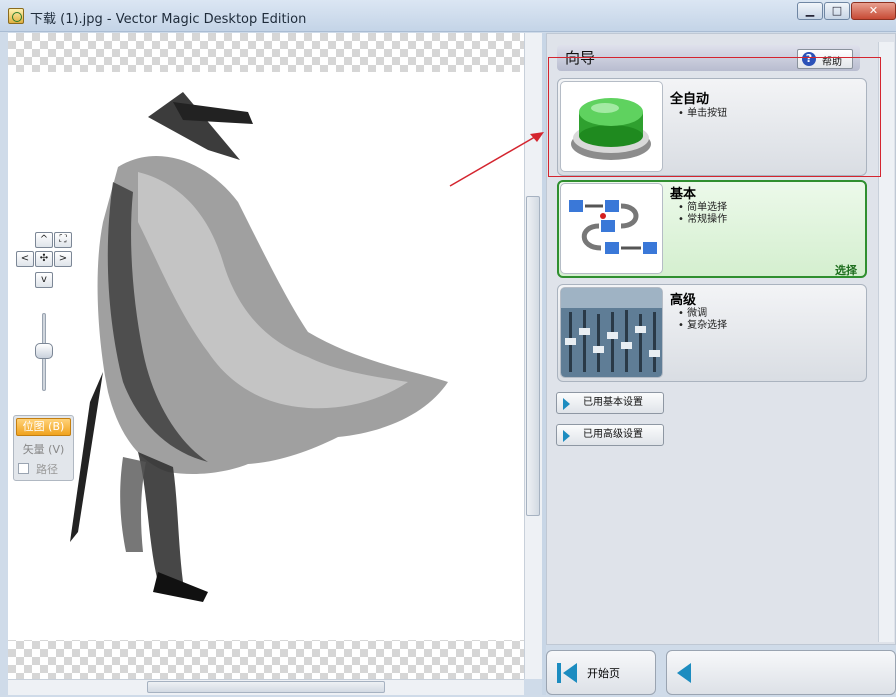 This screenshot has width=896, height=697. I want to click on pan-down-button: v, so click(44, 280).